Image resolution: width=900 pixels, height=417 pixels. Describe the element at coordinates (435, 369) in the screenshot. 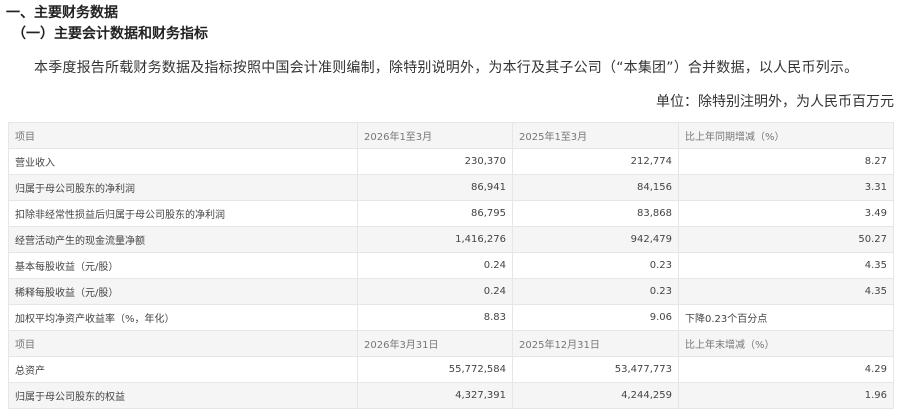

I see `cell-value: 55,772,584` at that location.